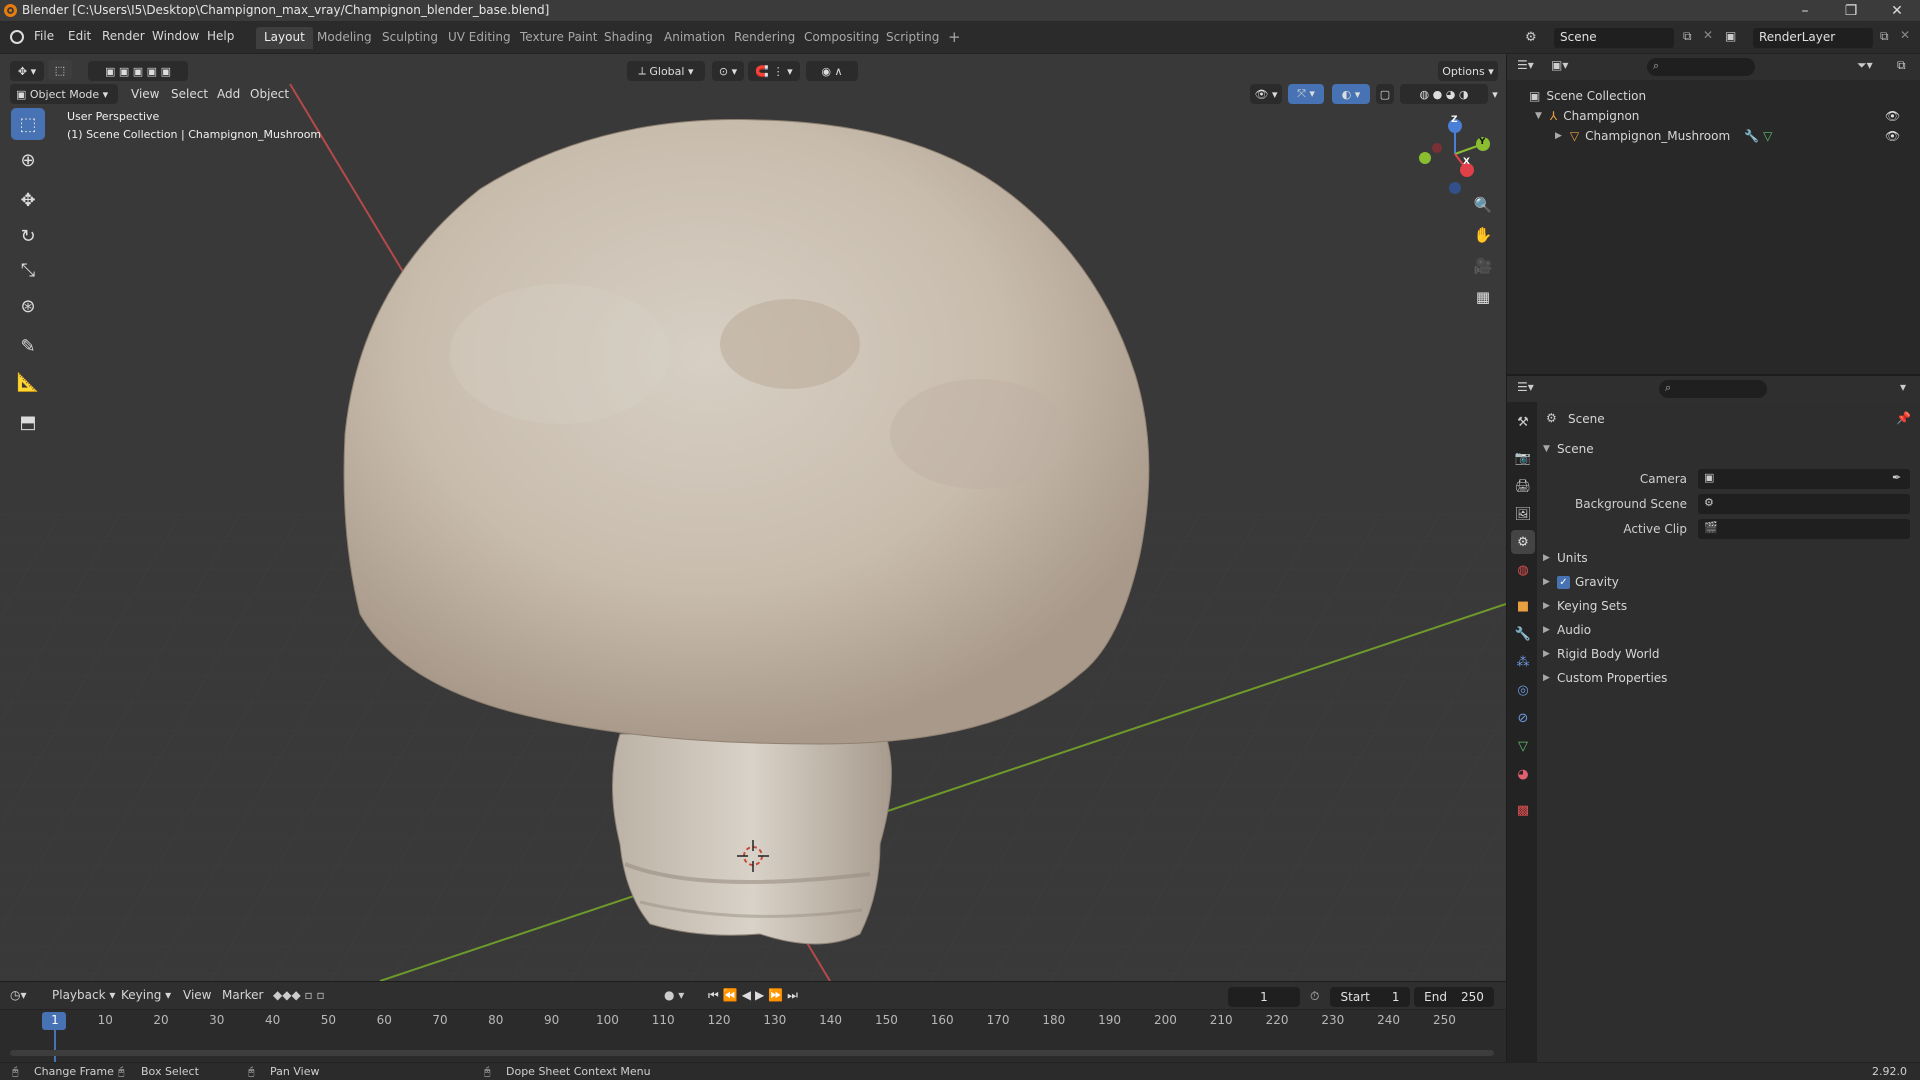 The height and width of the screenshot is (1080, 1920). What do you see at coordinates (410, 38) in the screenshot?
I see `tab-sculpting: Sculpting` at bounding box center [410, 38].